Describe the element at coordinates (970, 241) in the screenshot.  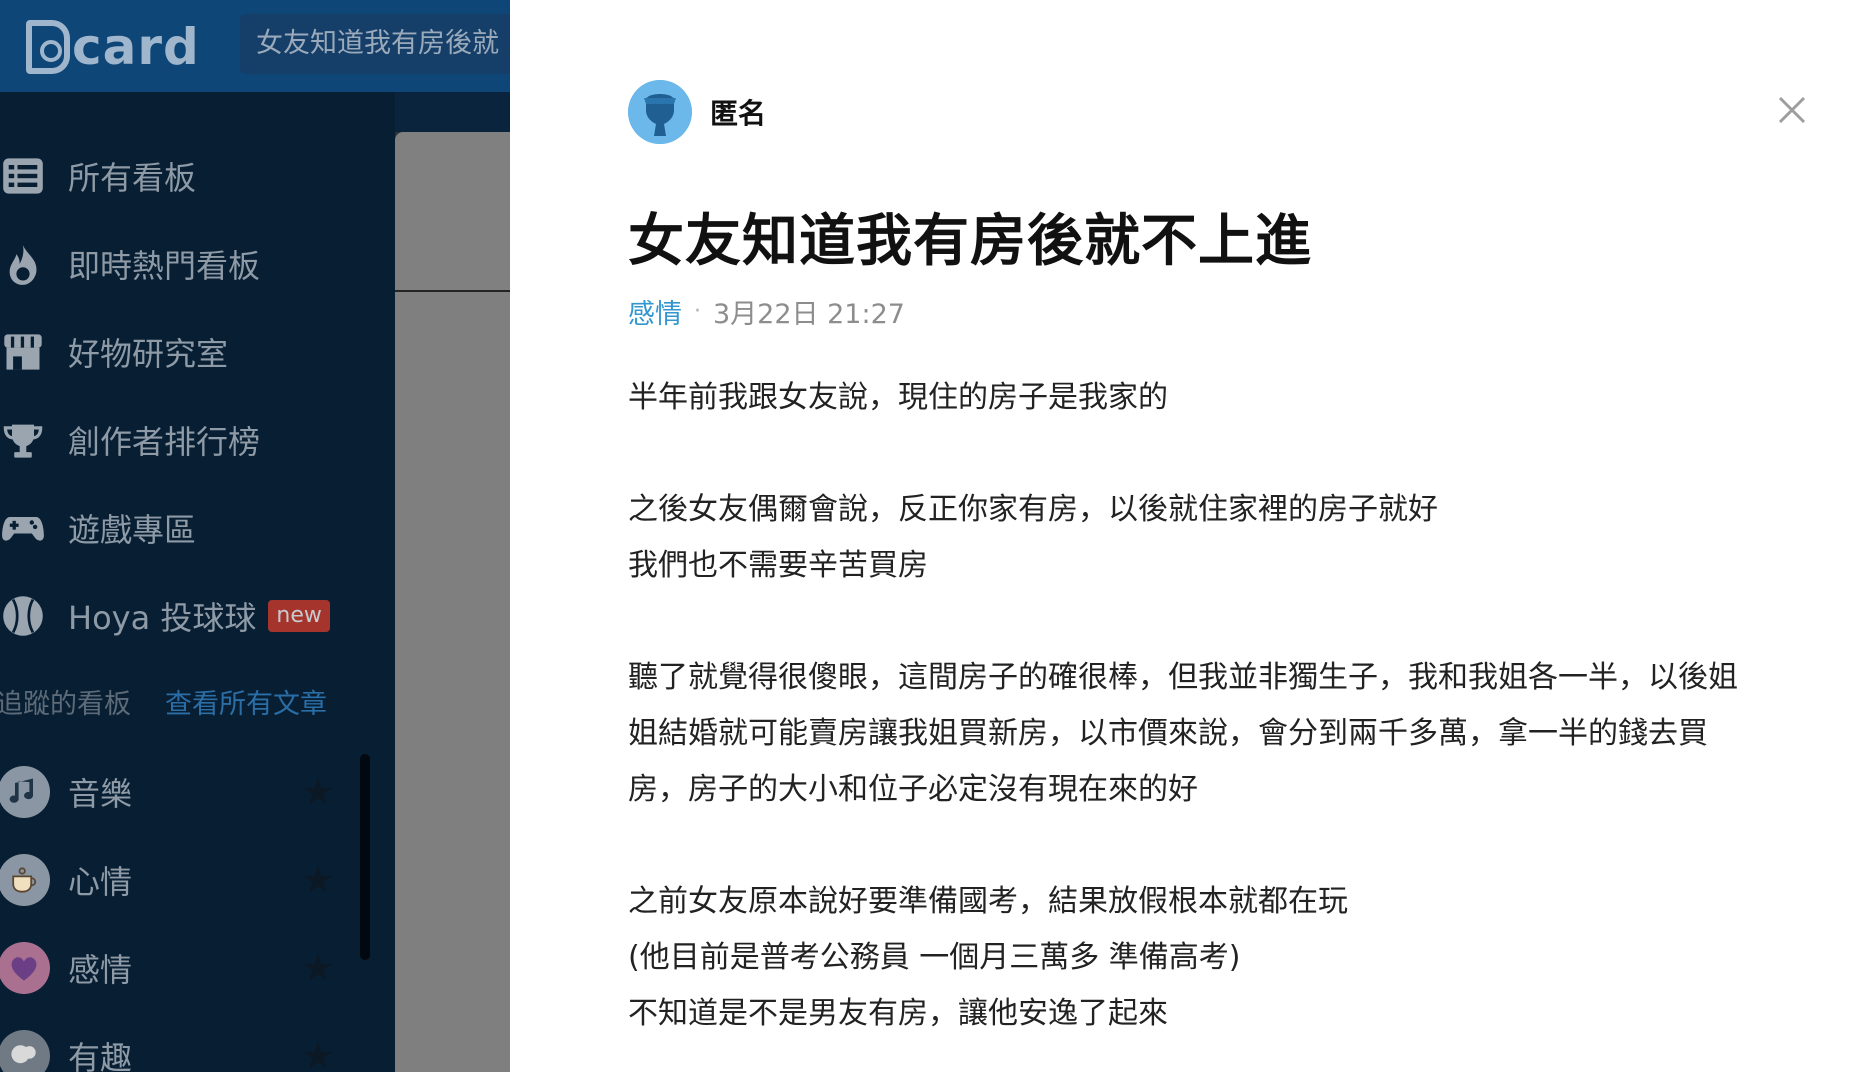
I see `post-title: 女友知道我有房後就不上進` at that location.